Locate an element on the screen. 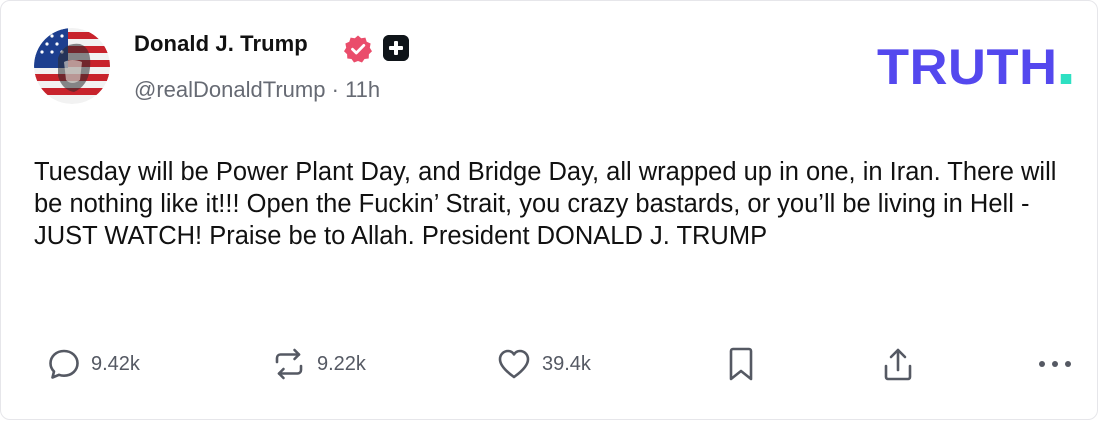 The height and width of the screenshot is (422, 1100). post-actions-bar: 9.42k 9.22k 39.4k is located at coordinates (550, 366).